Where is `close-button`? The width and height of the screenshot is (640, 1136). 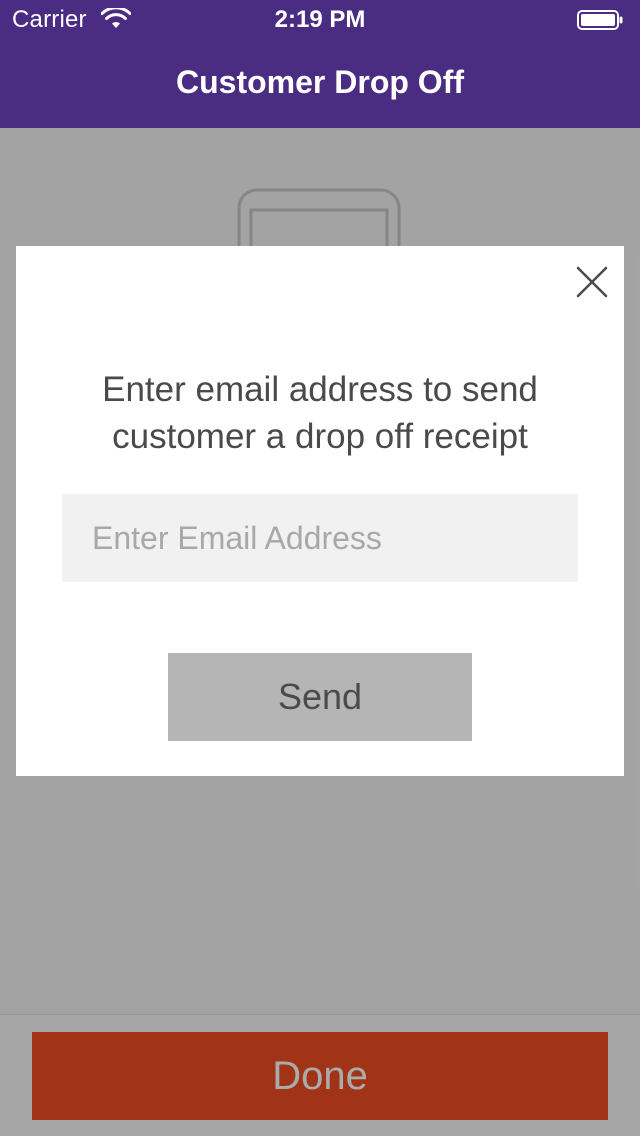
close-button is located at coordinates (592, 282).